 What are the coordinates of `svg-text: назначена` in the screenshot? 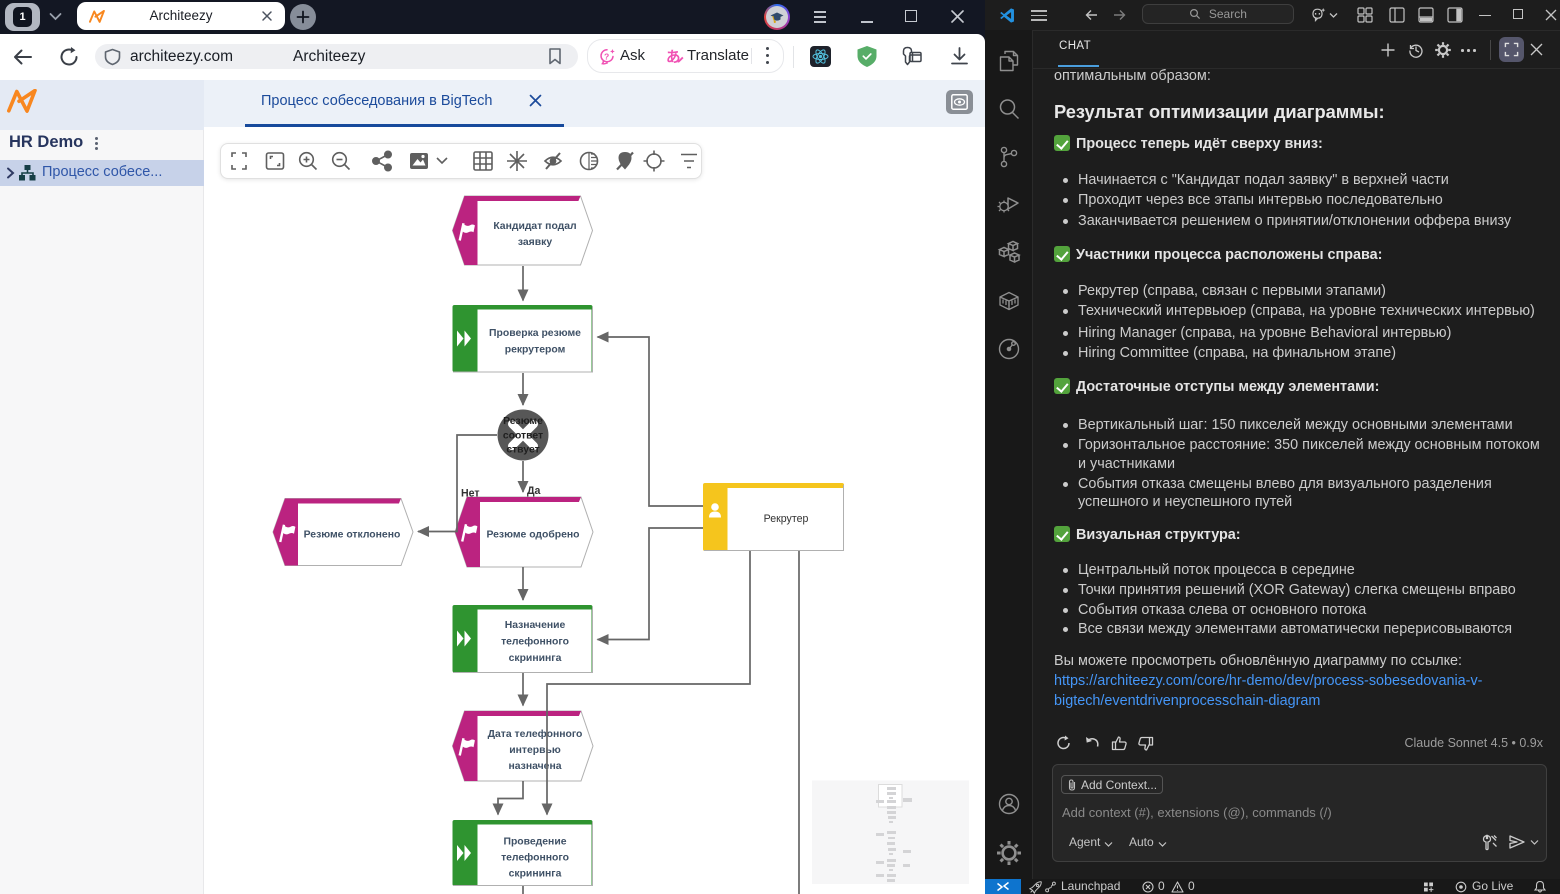 It's located at (534, 766).